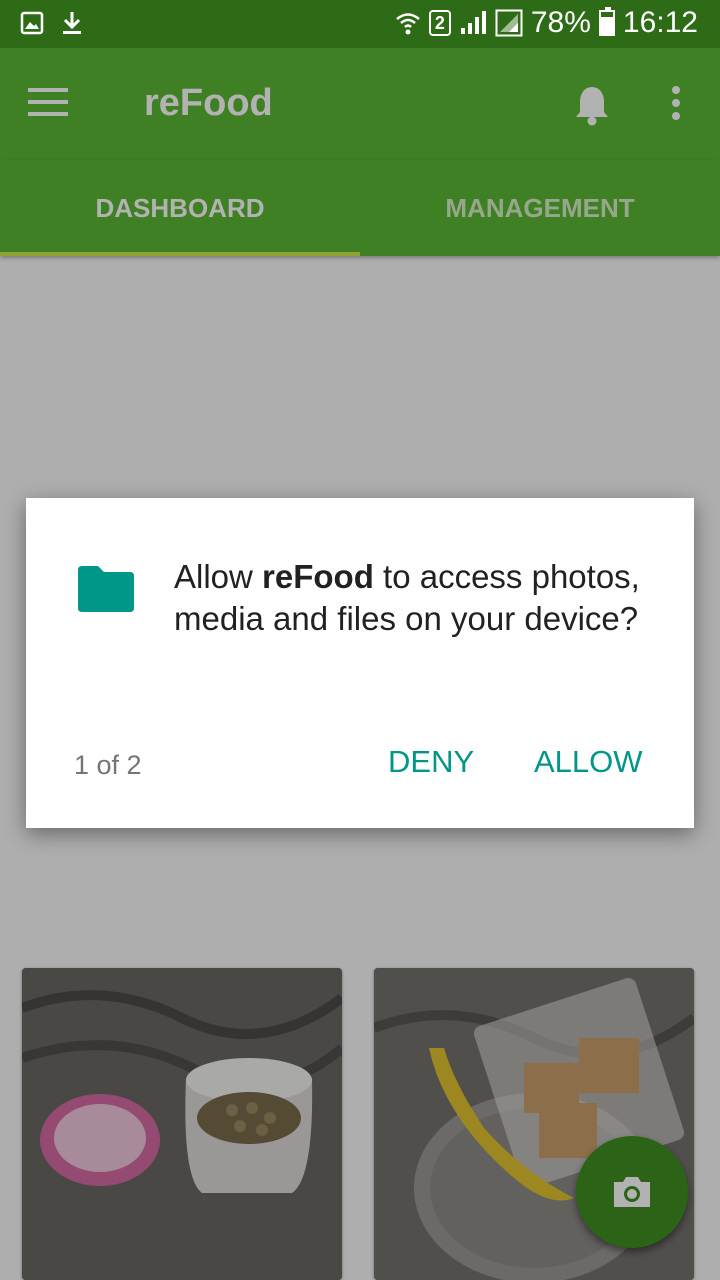 The image size is (720, 1280). Describe the element at coordinates (218, 576) in the screenshot. I see `message-prefix: Allow` at that location.